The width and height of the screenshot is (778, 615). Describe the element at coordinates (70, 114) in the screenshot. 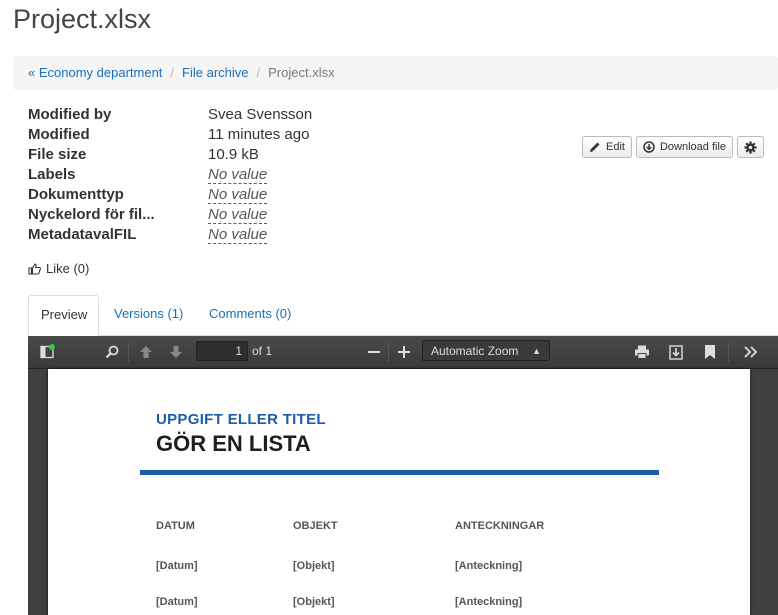

I see `metadata-key: Modified by` at that location.